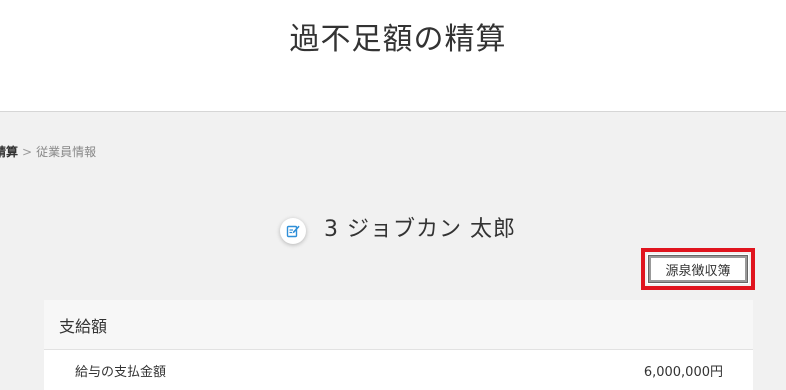  I want to click on edit-pencil-icon, so click(293, 231).